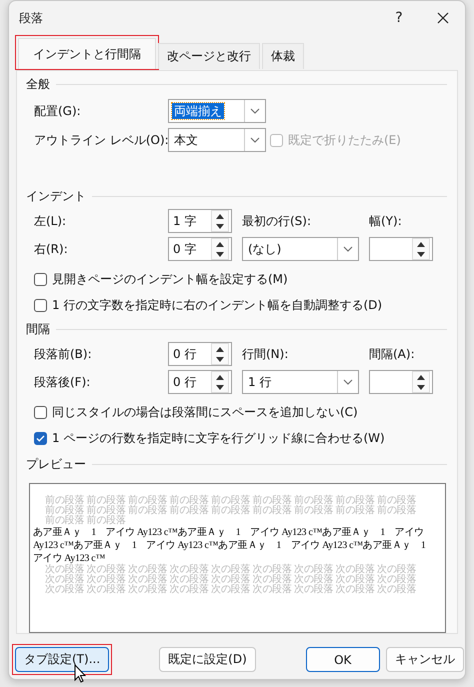 This screenshot has height=687, width=474. What do you see at coordinates (392, 354) in the screenshot?
I see `field-label: 間隔(A):` at bounding box center [392, 354].